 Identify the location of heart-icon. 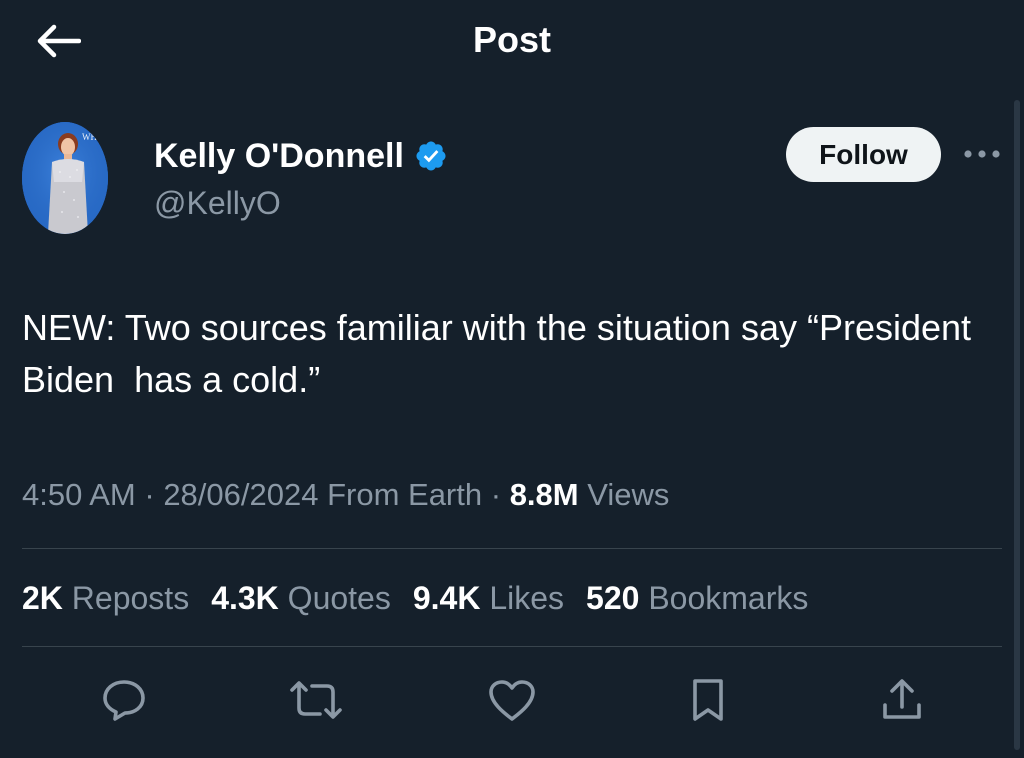
(512, 700).